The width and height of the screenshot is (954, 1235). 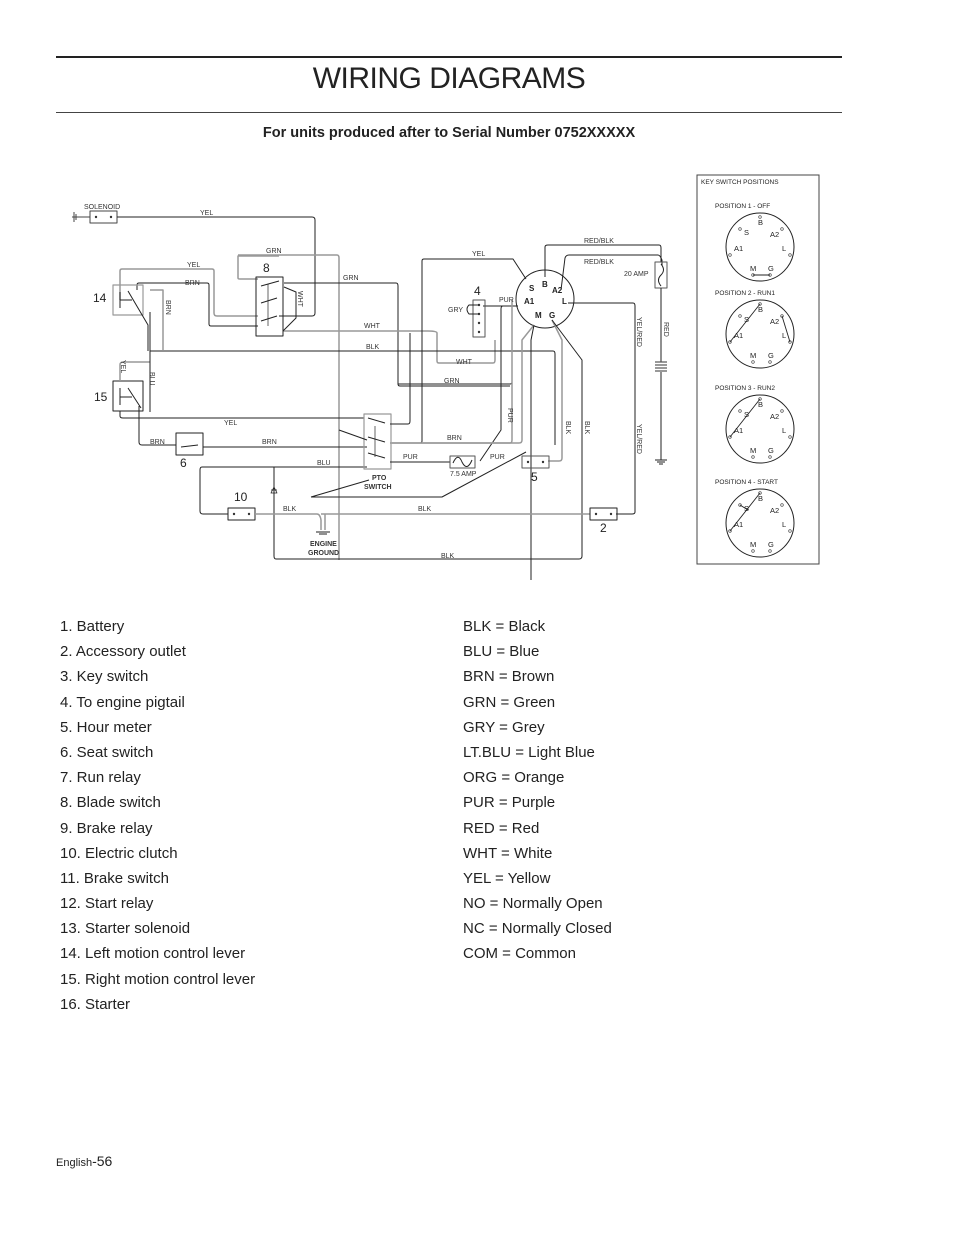 What do you see at coordinates (755, 242) in the screenshot?
I see `key-position-1: POSITION 1 - OFF BS A2 A1 L M G` at bounding box center [755, 242].